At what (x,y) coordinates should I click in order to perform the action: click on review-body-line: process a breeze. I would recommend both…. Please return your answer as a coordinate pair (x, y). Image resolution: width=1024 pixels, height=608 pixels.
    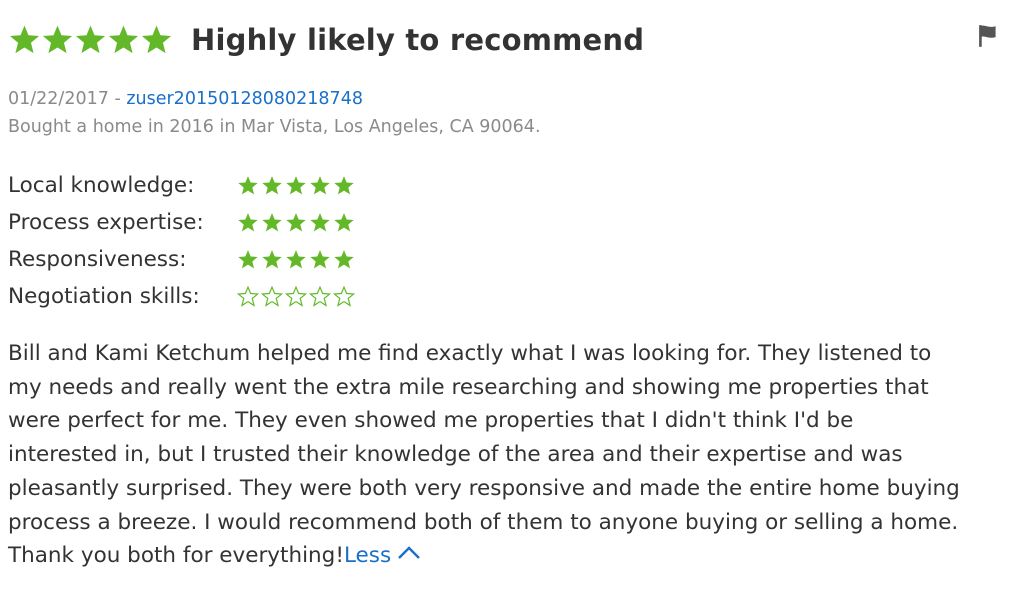
    Looking at the image, I should click on (483, 522).